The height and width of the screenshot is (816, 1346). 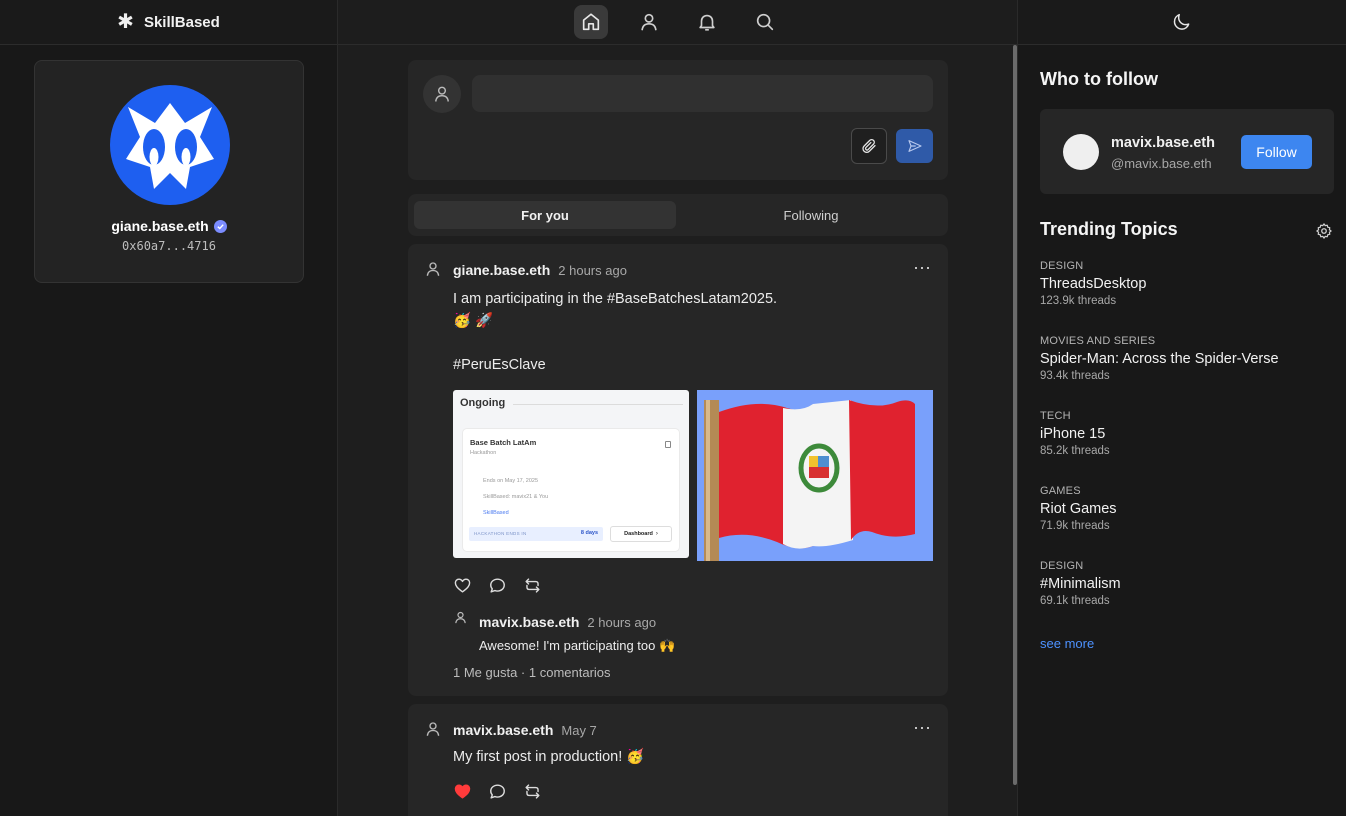 I want to click on heart-icon, so click(x=462, y=585).